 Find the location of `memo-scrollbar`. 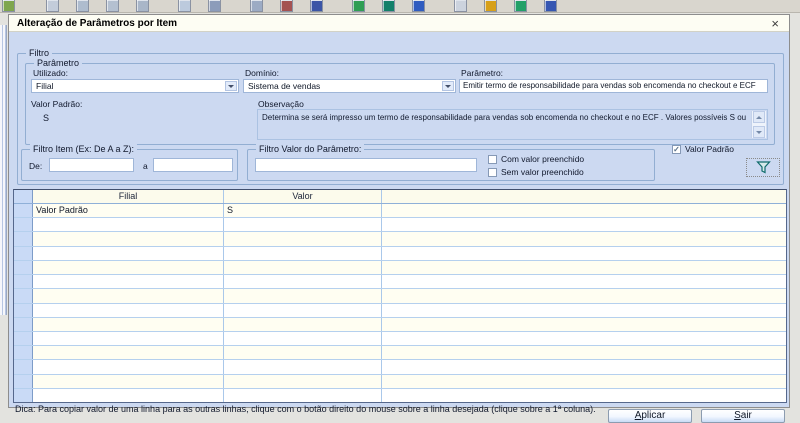

memo-scrollbar is located at coordinates (758, 124).